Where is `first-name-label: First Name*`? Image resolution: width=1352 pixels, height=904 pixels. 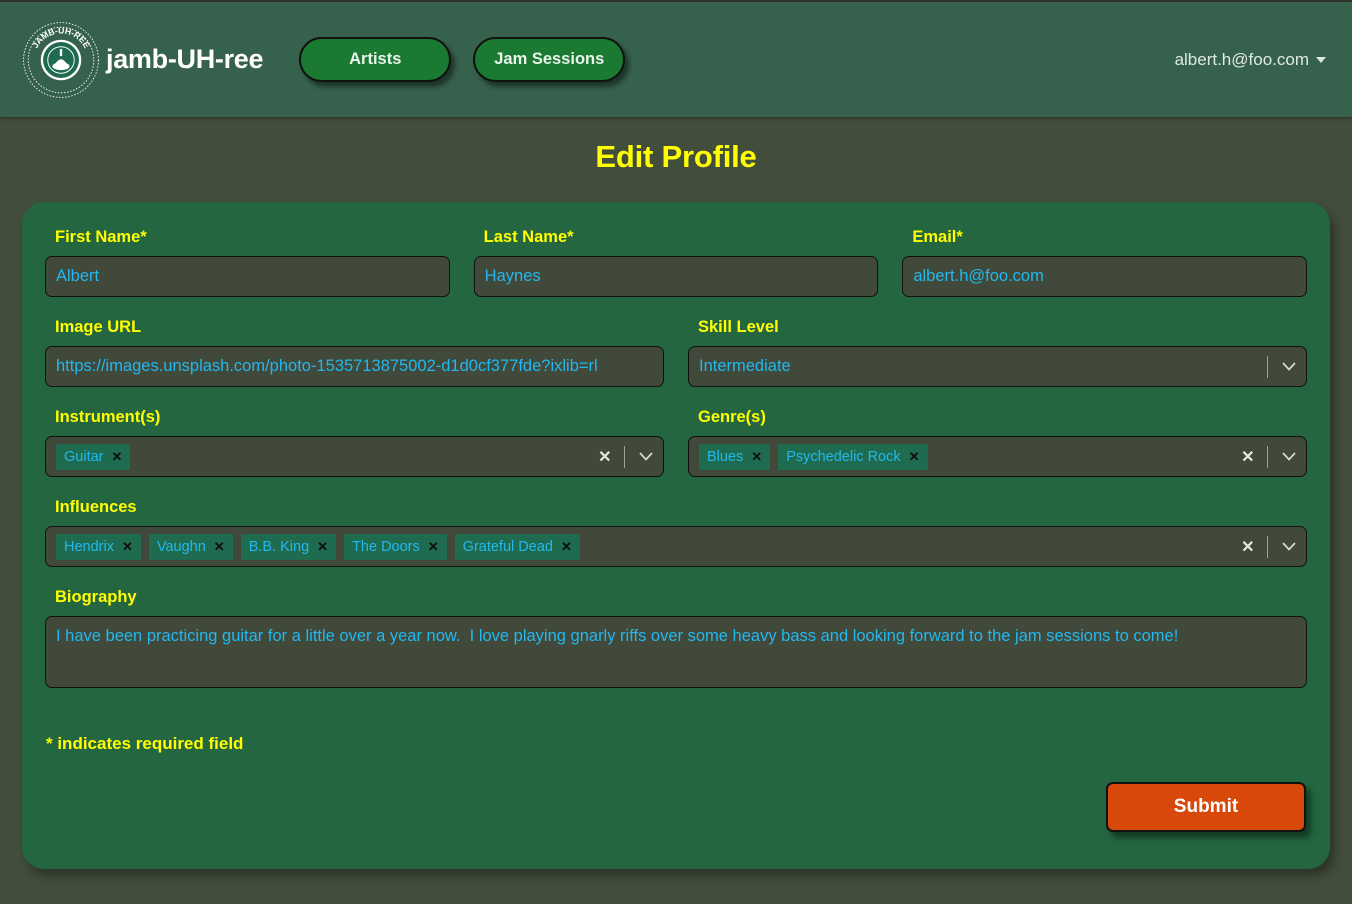 first-name-label: First Name* is located at coordinates (101, 237).